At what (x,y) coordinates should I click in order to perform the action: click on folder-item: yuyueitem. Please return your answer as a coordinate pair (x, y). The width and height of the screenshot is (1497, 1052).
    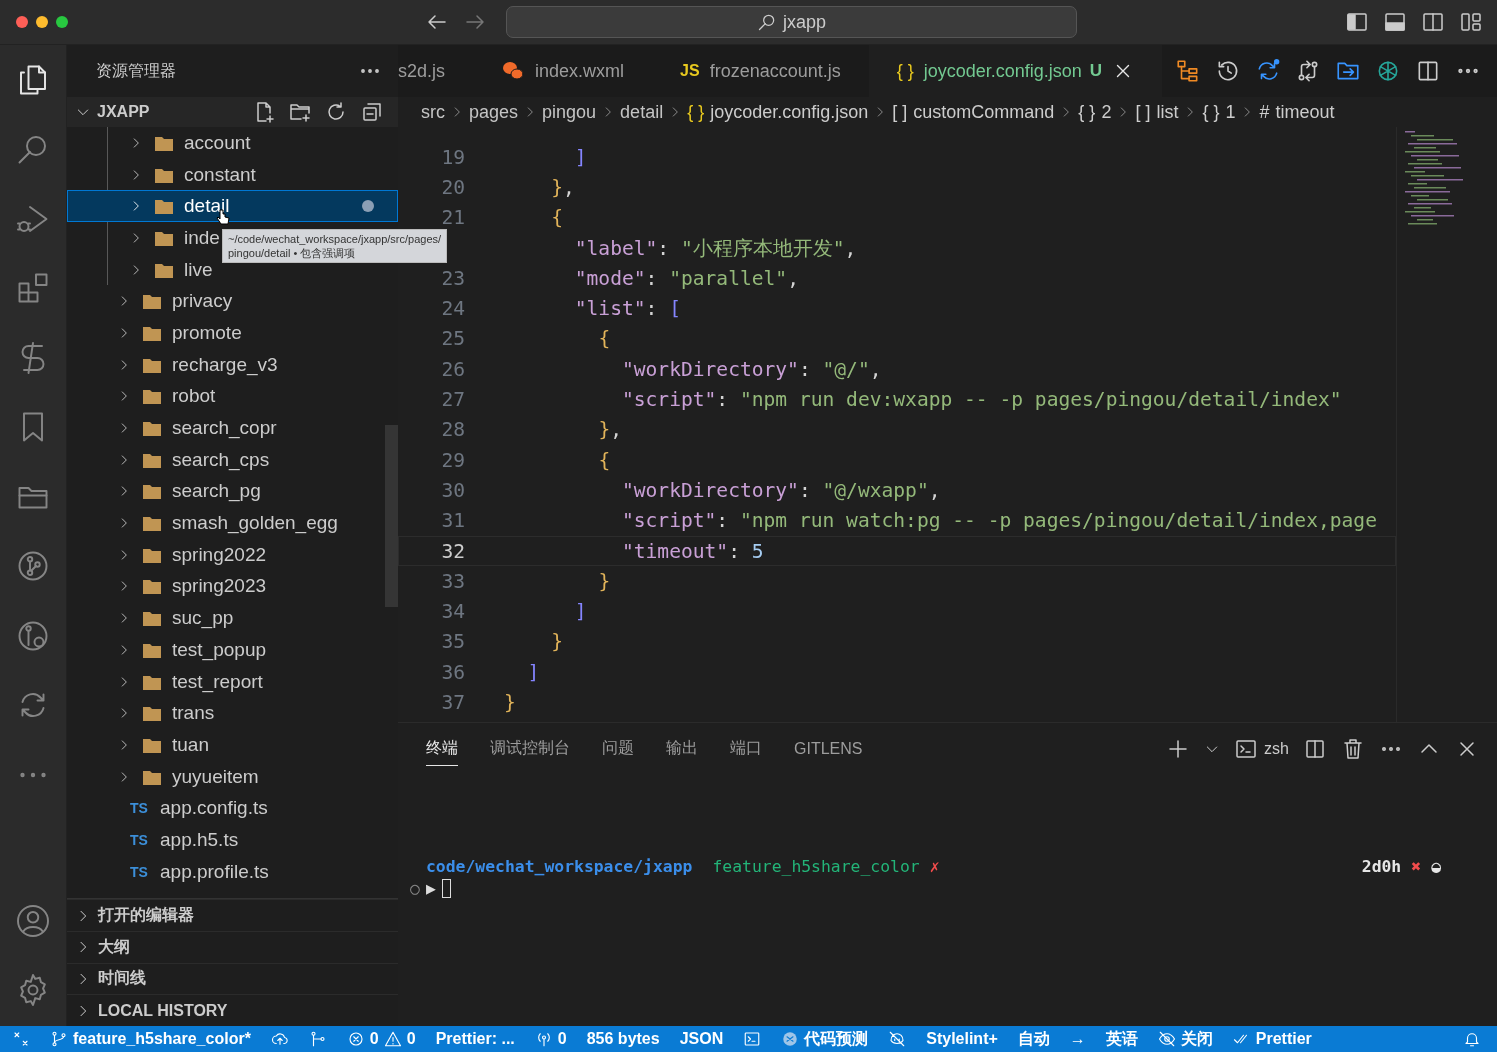
    Looking at the image, I should click on (232, 776).